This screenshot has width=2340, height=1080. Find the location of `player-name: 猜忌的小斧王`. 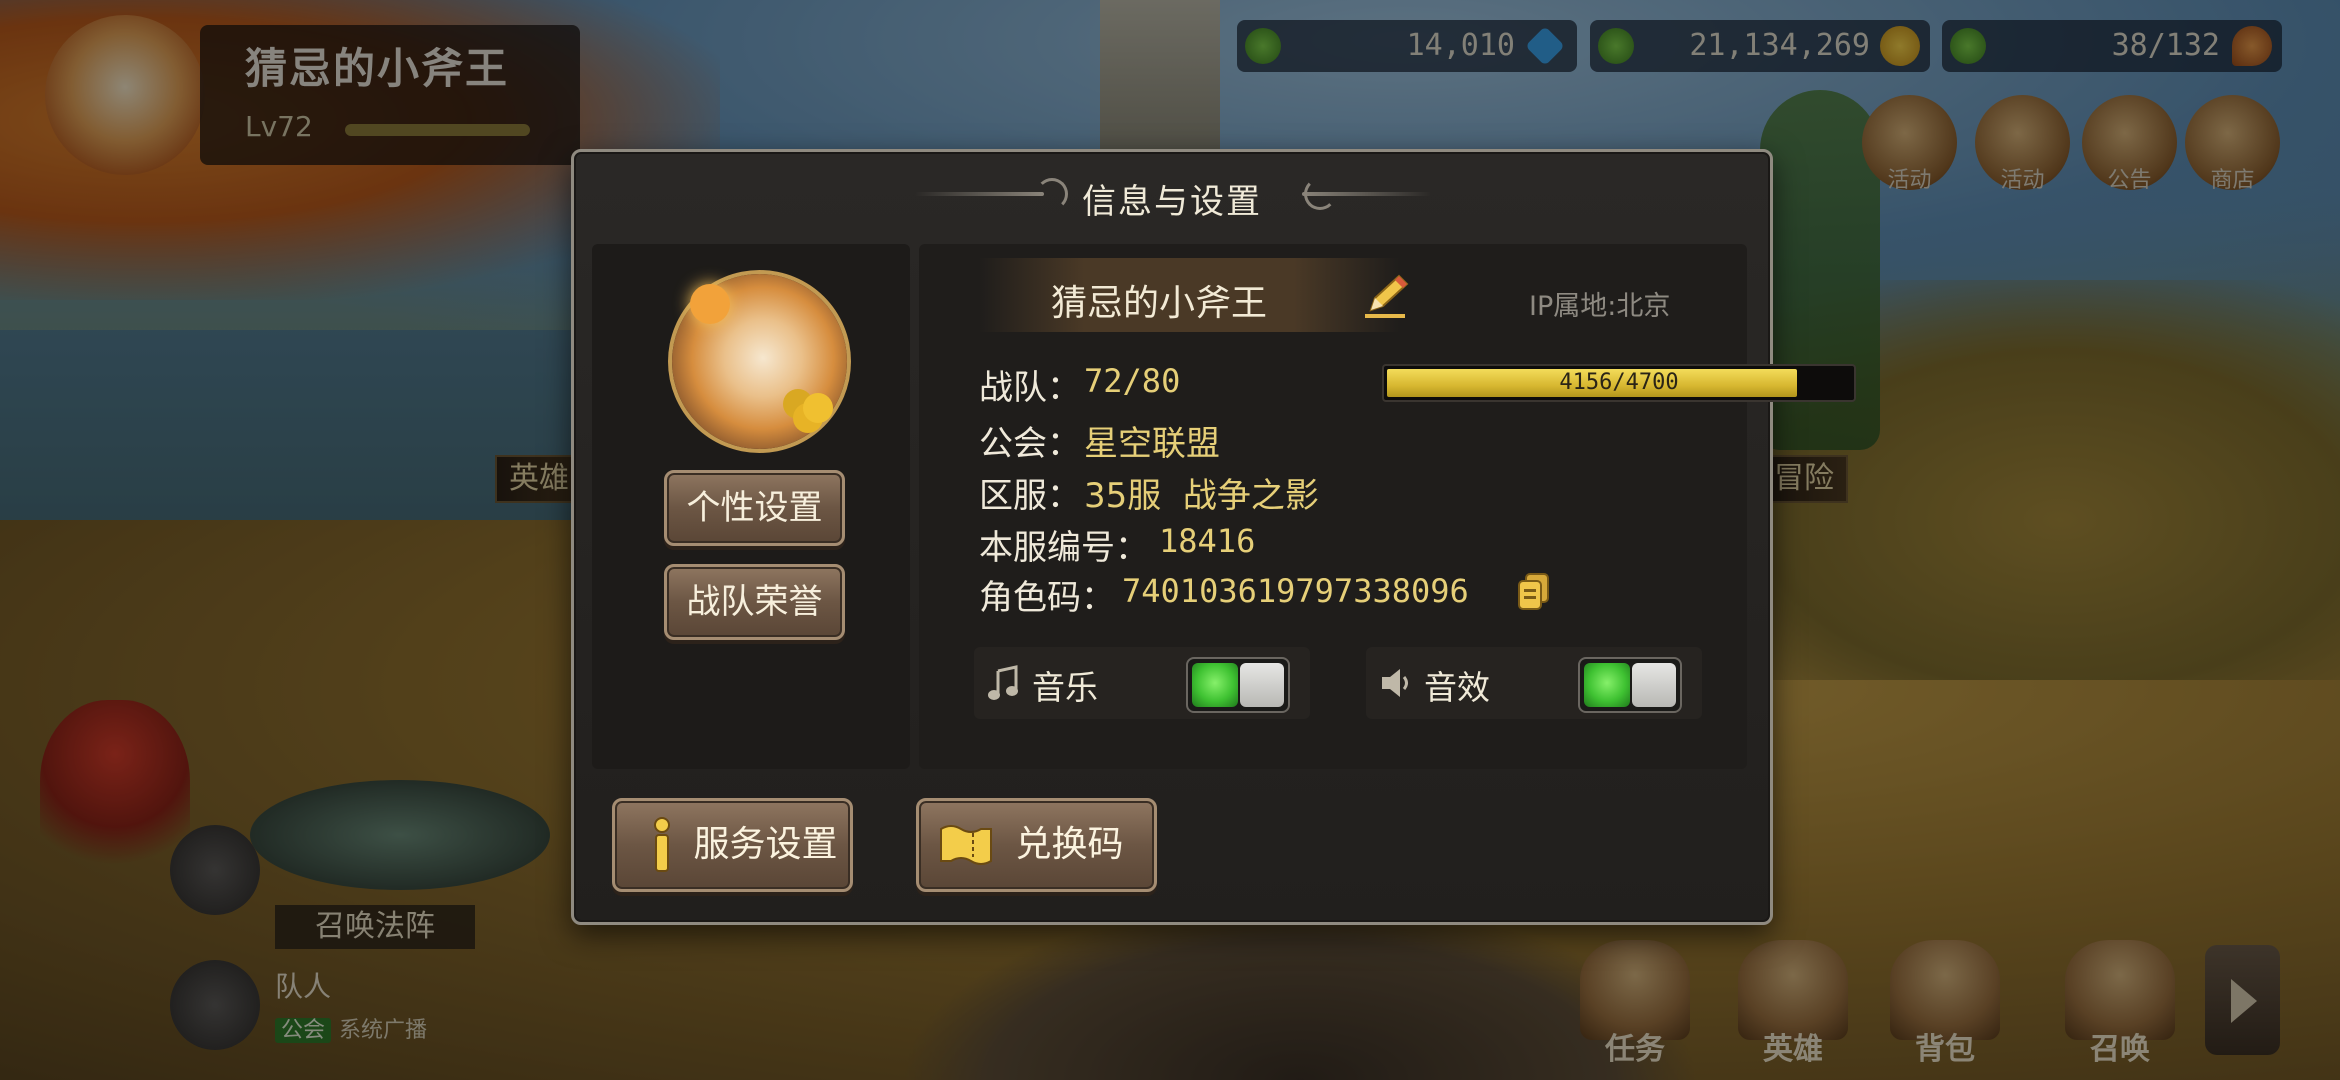

player-name: 猜忌的小斧王 is located at coordinates (1158, 303).